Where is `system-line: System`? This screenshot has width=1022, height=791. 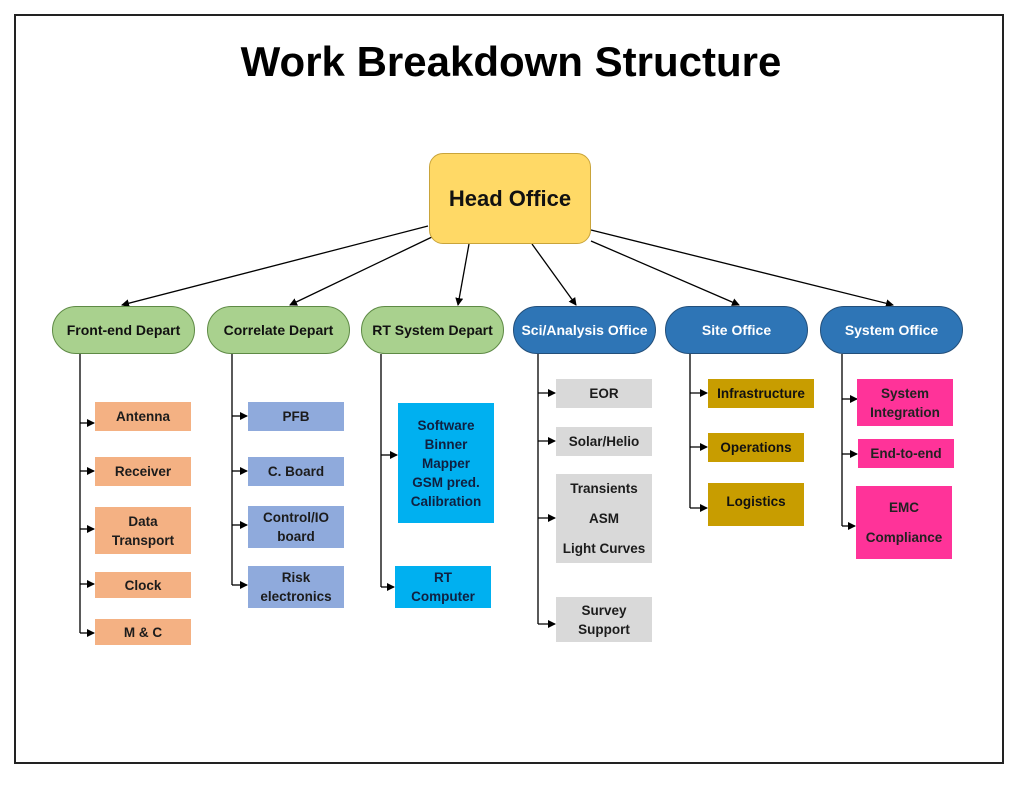 system-line: System is located at coordinates (905, 393).